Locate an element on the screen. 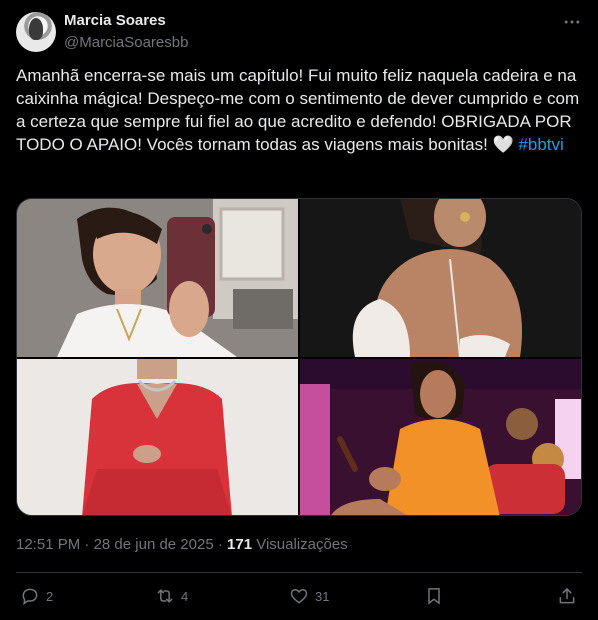 This screenshot has width=598, height=620. bookmark-button is located at coordinates (434, 596).